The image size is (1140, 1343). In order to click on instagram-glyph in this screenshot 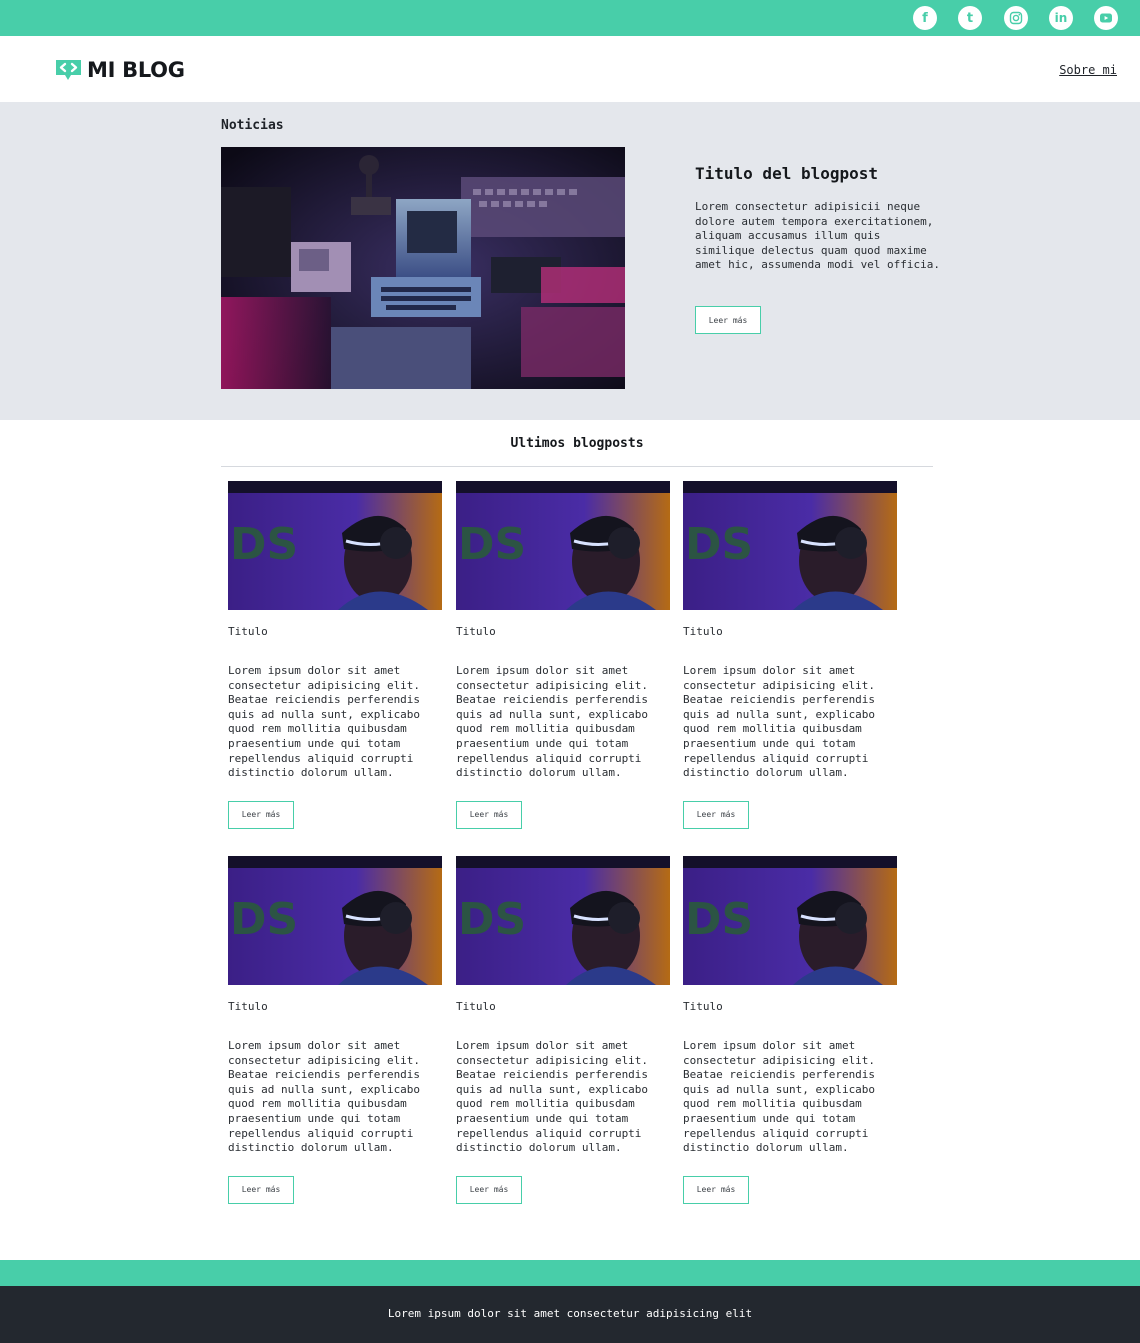, I will do `click(1016, 18)`.